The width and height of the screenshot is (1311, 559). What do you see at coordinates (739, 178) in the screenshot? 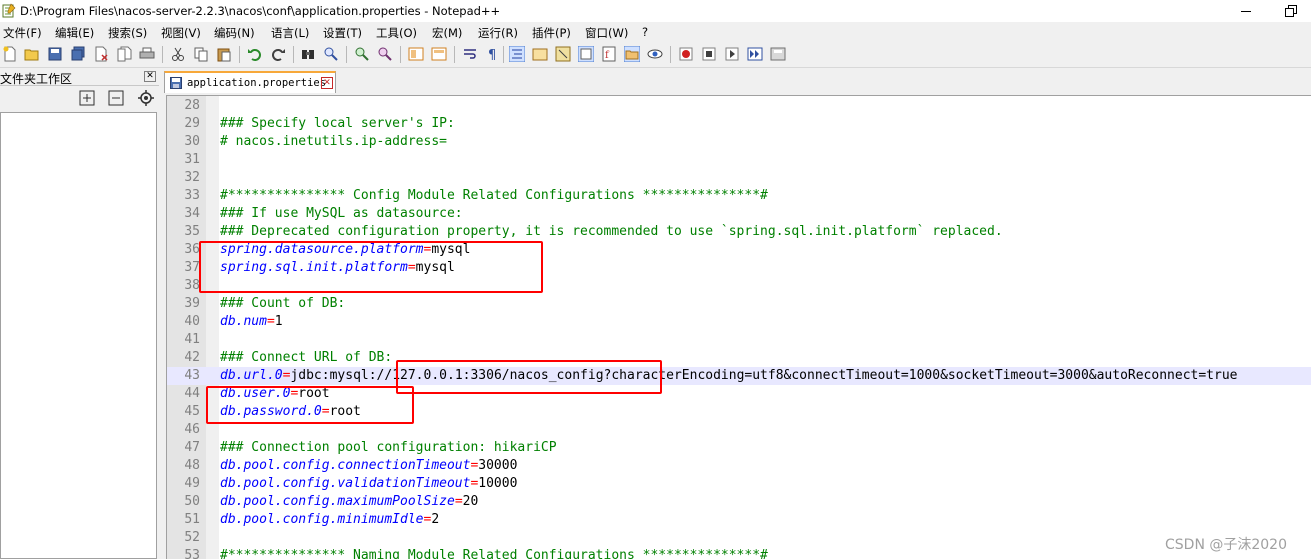
I see `code-line: 32` at bounding box center [739, 178].